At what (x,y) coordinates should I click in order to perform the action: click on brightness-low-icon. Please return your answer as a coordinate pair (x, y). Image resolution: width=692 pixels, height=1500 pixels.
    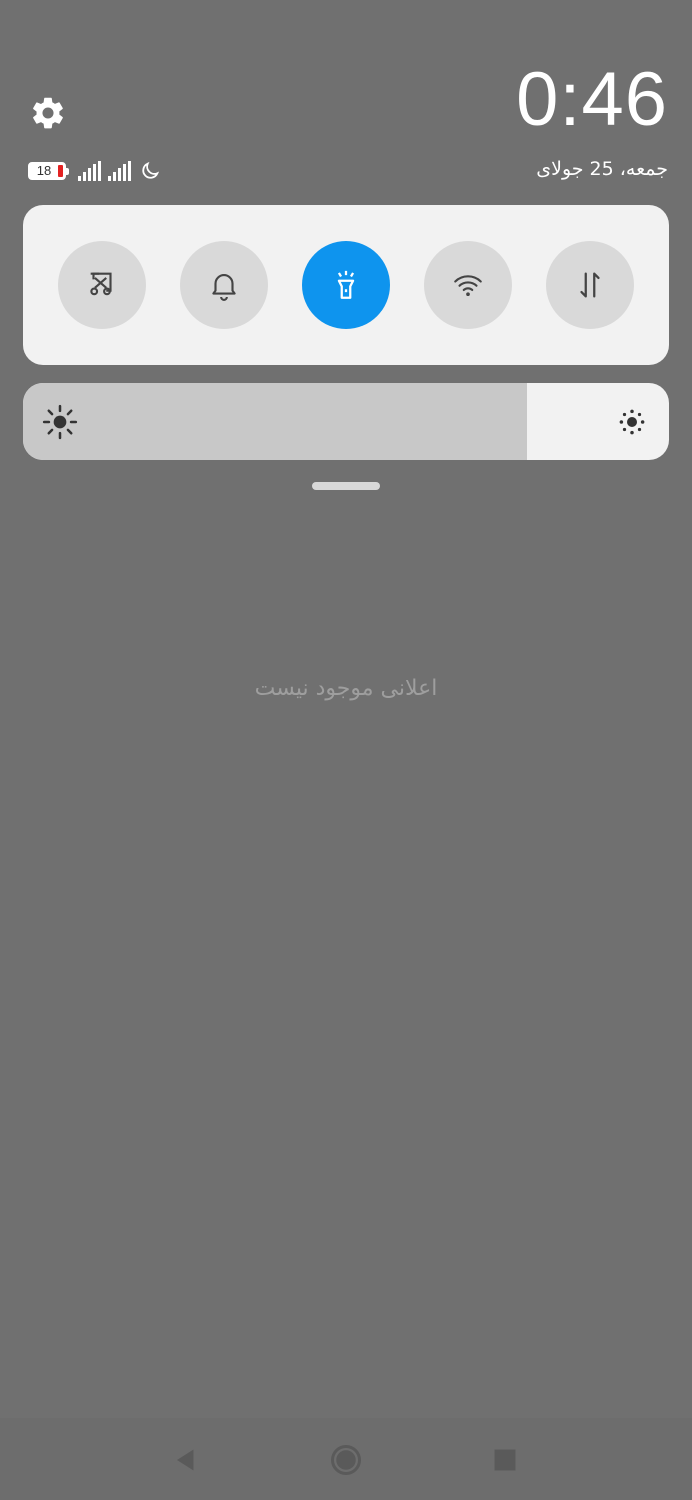
    Looking at the image, I should click on (60, 422).